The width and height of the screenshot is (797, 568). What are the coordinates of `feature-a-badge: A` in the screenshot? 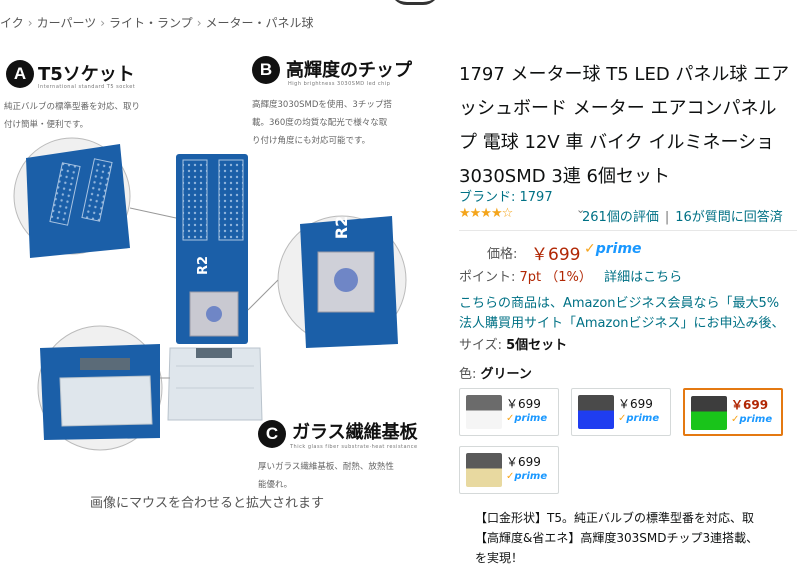 It's located at (20, 74).